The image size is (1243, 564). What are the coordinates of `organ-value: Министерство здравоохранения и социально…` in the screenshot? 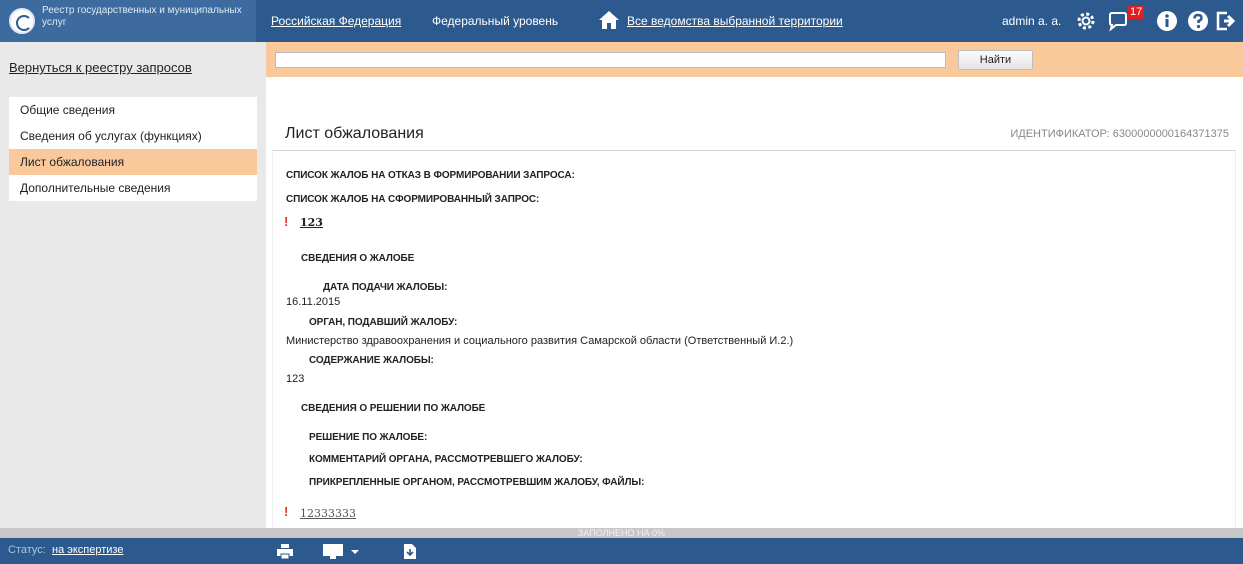 It's located at (540, 341).